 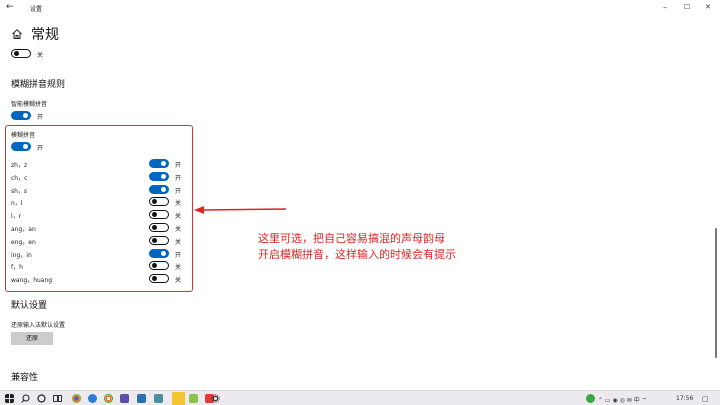 I want to click on fuzzy-pair-label: wang，huang, so click(x=32, y=281).